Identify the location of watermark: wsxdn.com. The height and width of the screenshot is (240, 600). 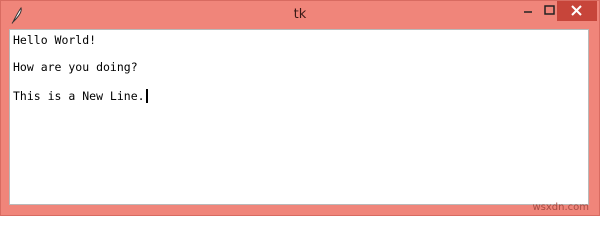
(560, 207).